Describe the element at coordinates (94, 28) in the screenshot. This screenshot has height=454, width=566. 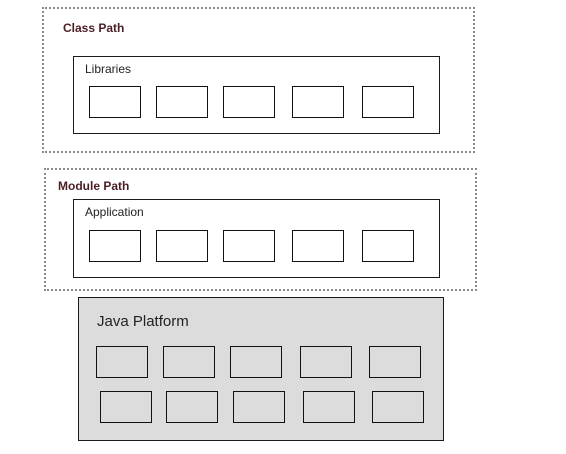
I see `class-path-title: Class Path` at that location.